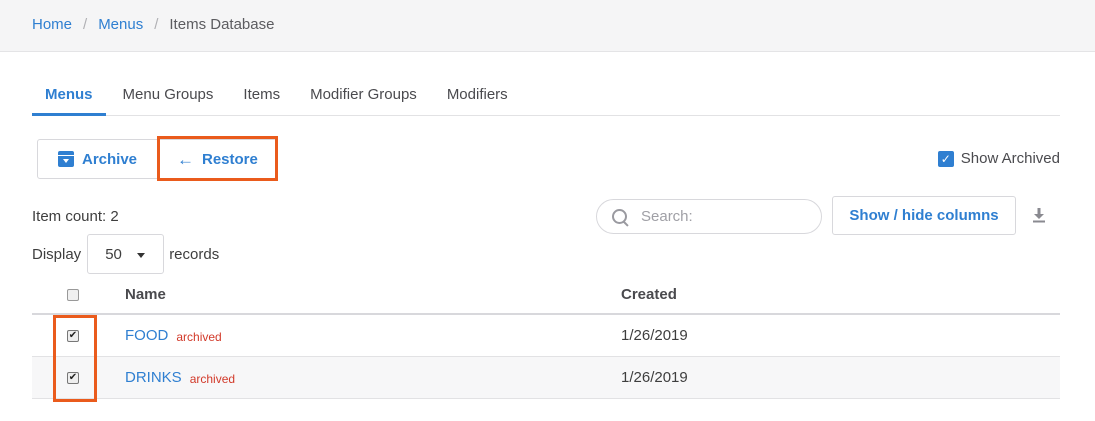 The width and height of the screenshot is (1095, 421). I want to click on breadcrumb-home-link: Home, so click(52, 25).